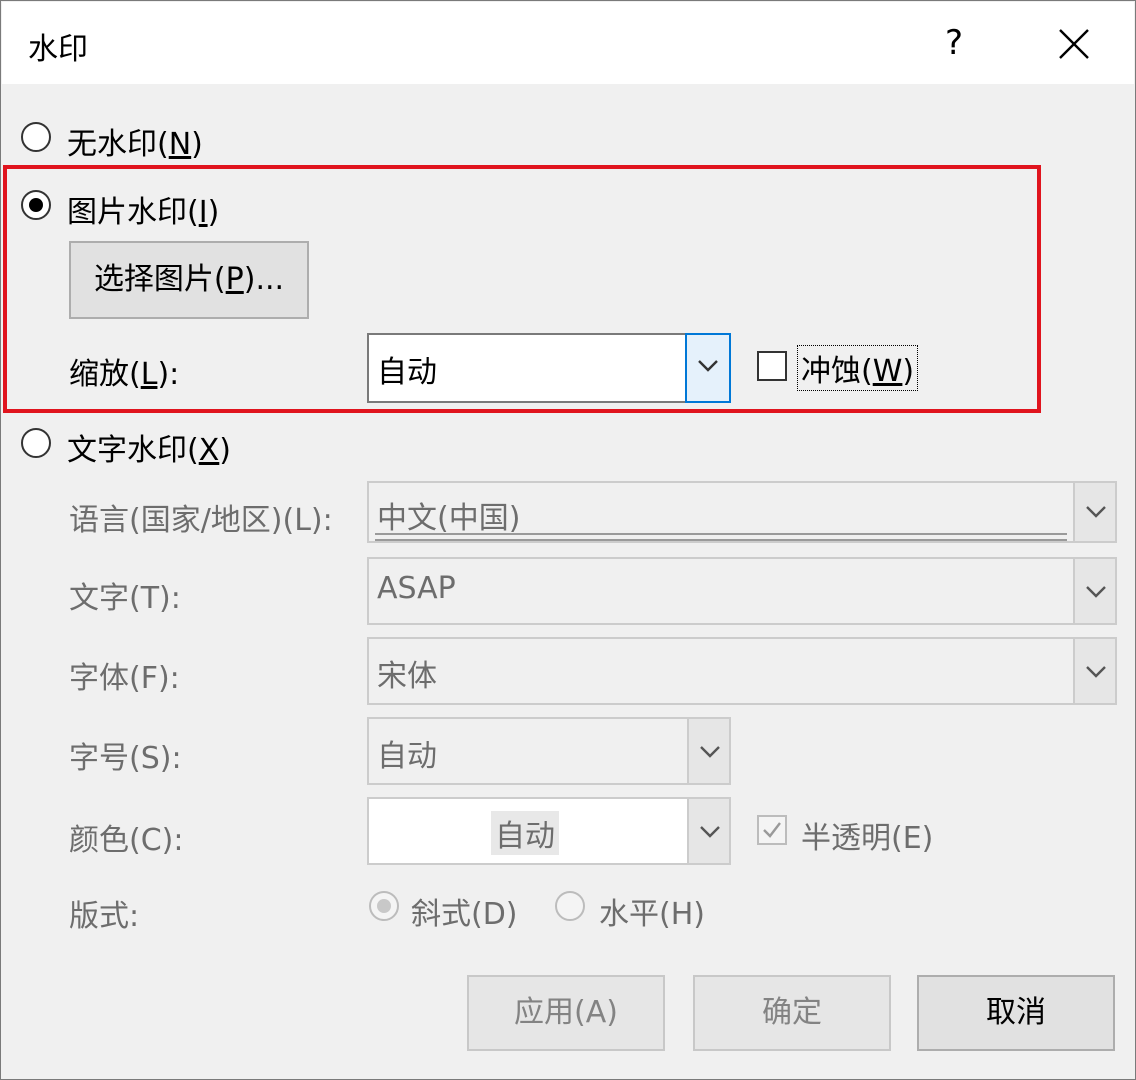 The width and height of the screenshot is (1136, 1080). Describe the element at coordinates (149, 450) in the screenshot. I see `text-watermark-label: 文字水印(X)` at that location.